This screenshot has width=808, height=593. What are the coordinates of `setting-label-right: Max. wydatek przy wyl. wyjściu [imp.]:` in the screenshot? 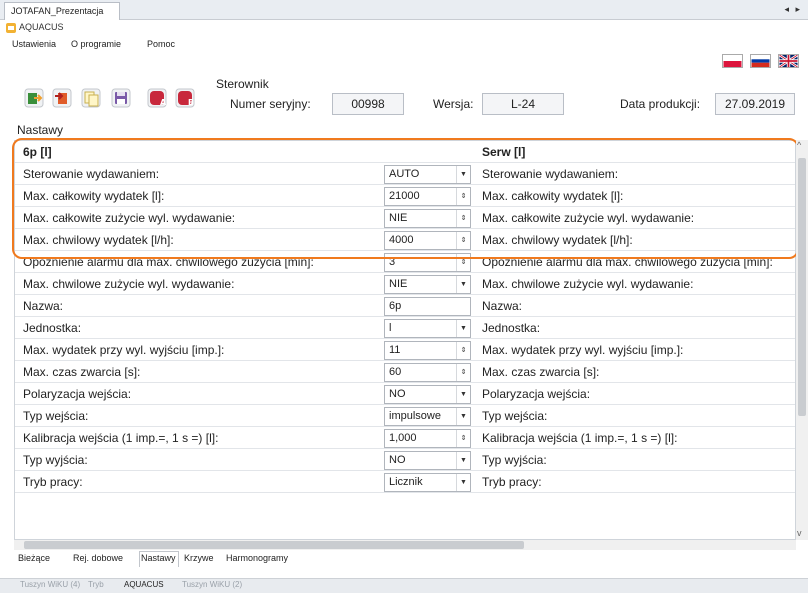 It's located at (583, 350).